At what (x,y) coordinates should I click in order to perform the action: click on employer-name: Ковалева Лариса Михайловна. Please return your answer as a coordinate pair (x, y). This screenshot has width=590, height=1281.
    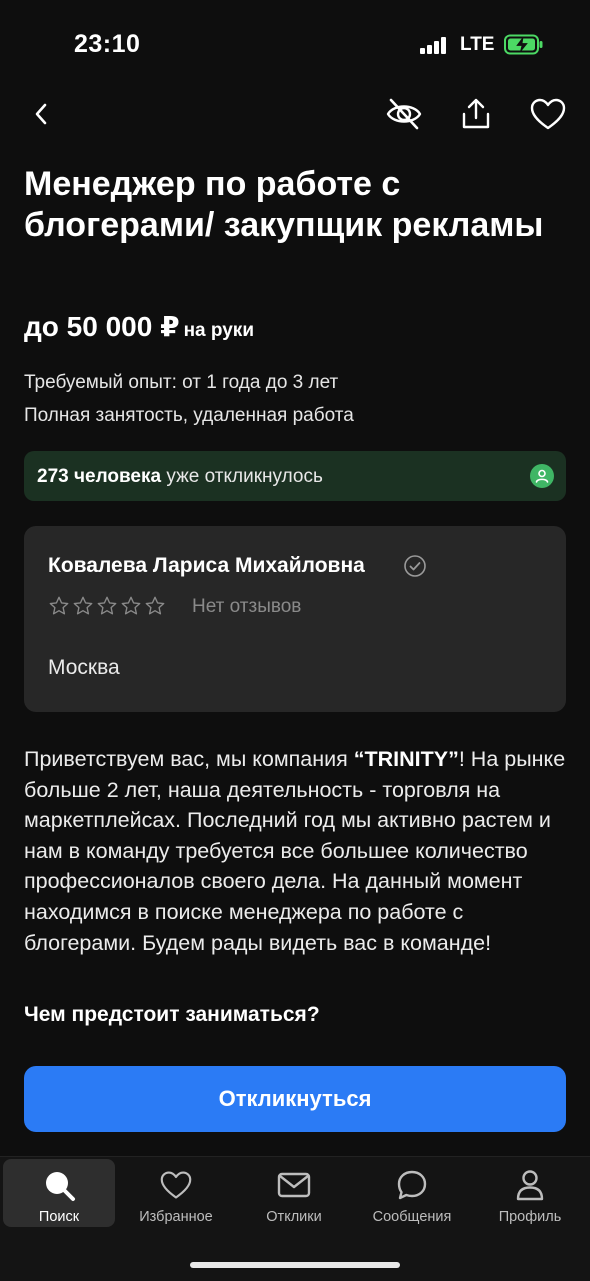
    Looking at the image, I should click on (206, 565).